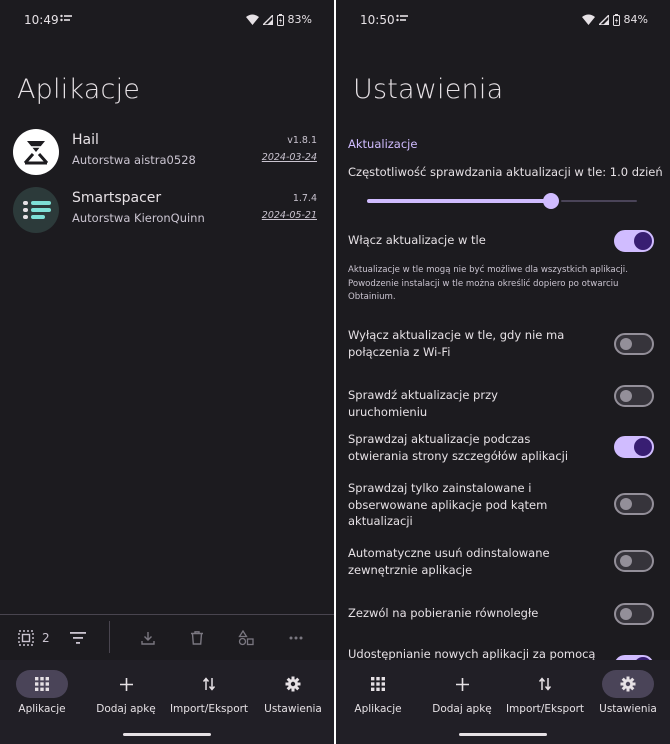  I want to click on app-version: 1.7.4, so click(304, 198).